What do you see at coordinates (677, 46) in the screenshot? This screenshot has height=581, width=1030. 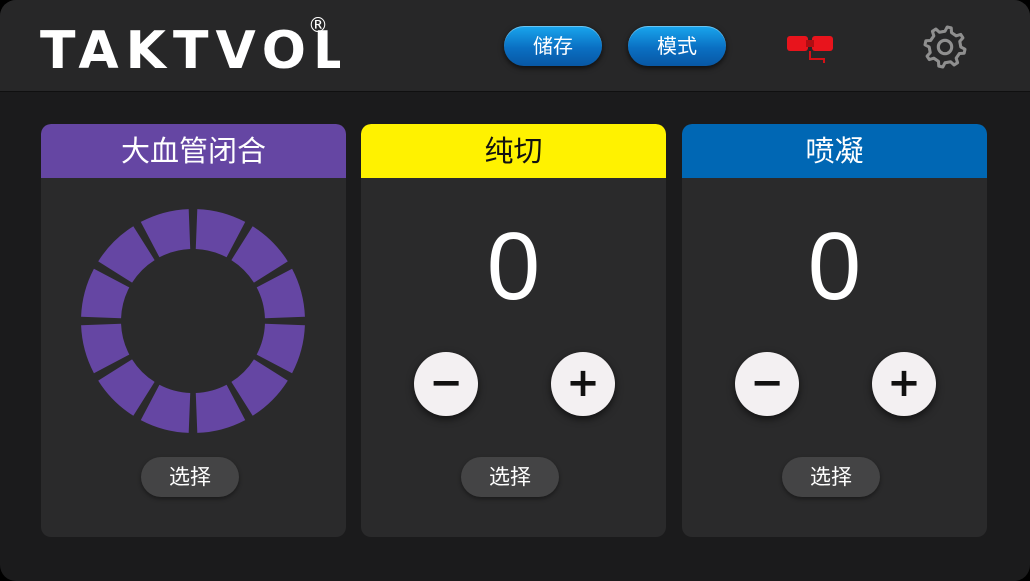 I see `mode-button: 模式` at bounding box center [677, 46].